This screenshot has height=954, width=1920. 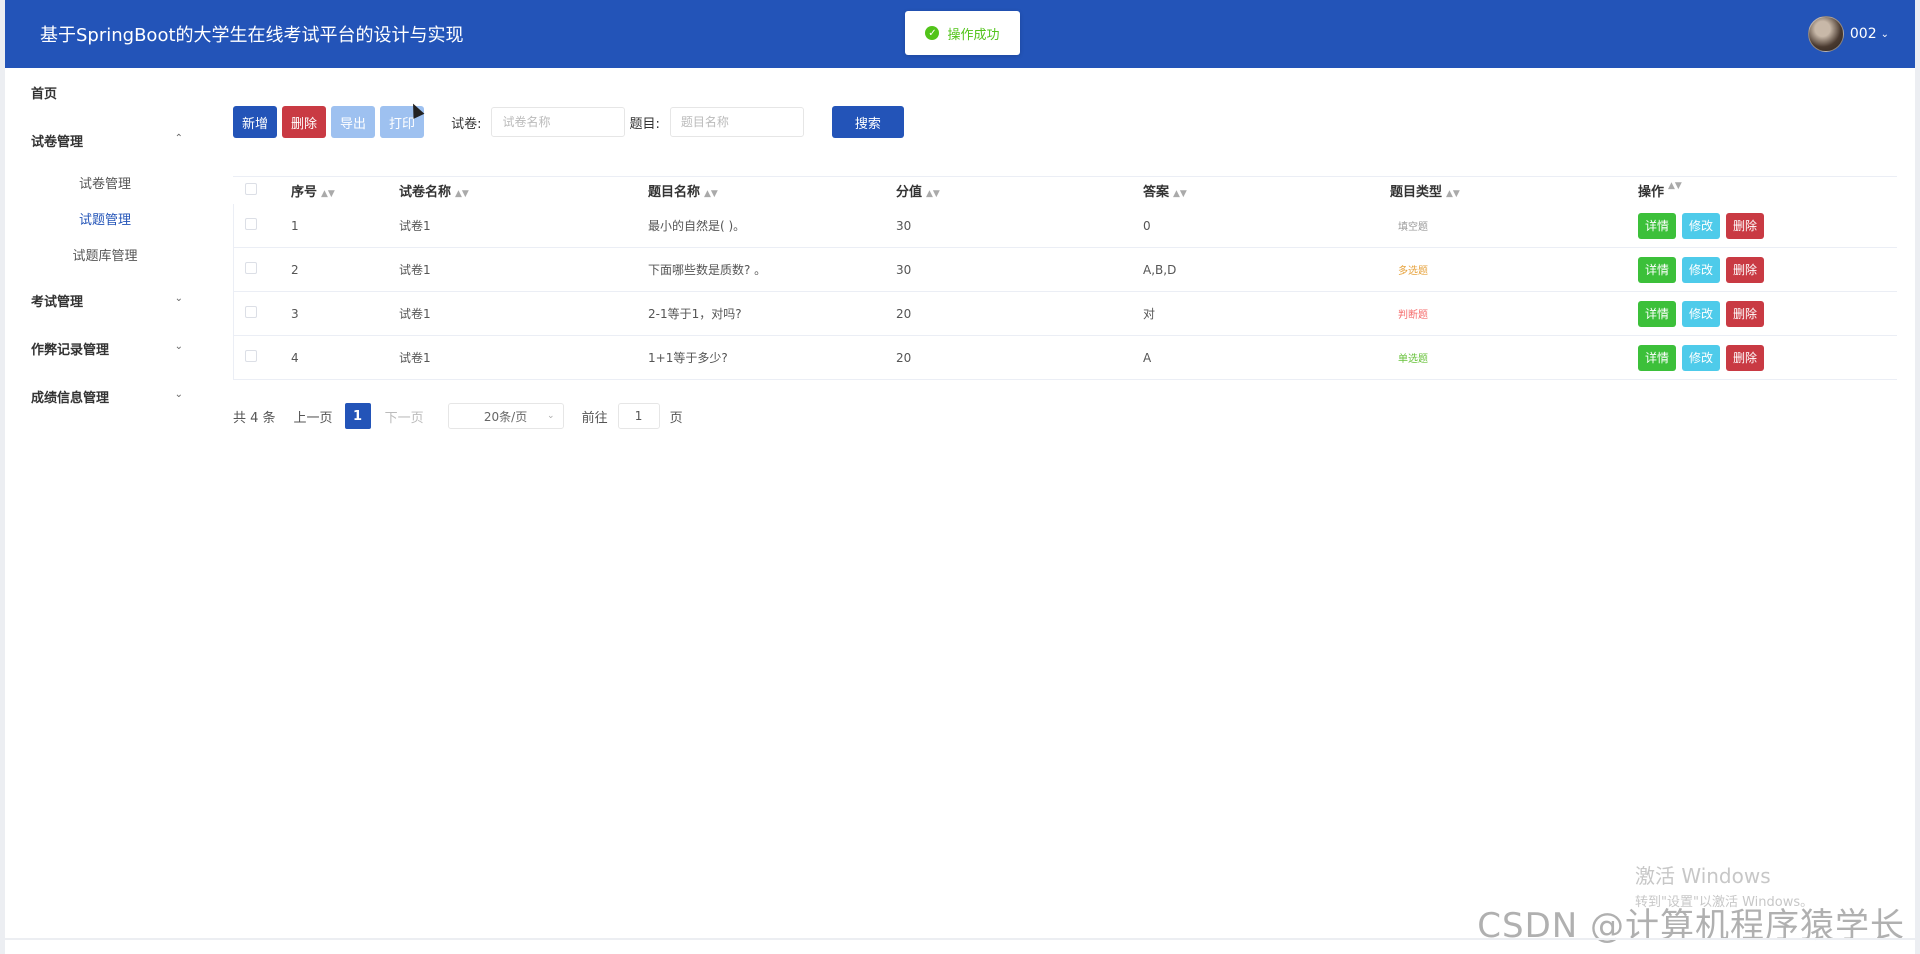 What do you see at coordinates (904, 357) in the screenshot?
I see `cell-score: 20` at bounding box center [904, 357].